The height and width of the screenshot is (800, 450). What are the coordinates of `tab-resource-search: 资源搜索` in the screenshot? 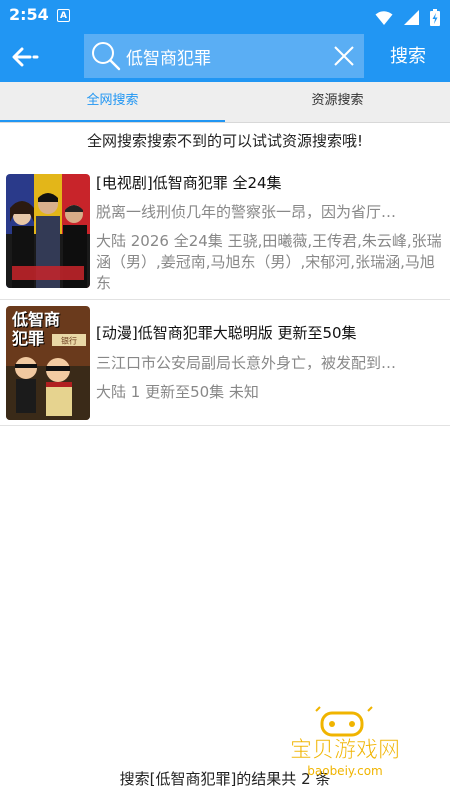 It's located at (337, 102).